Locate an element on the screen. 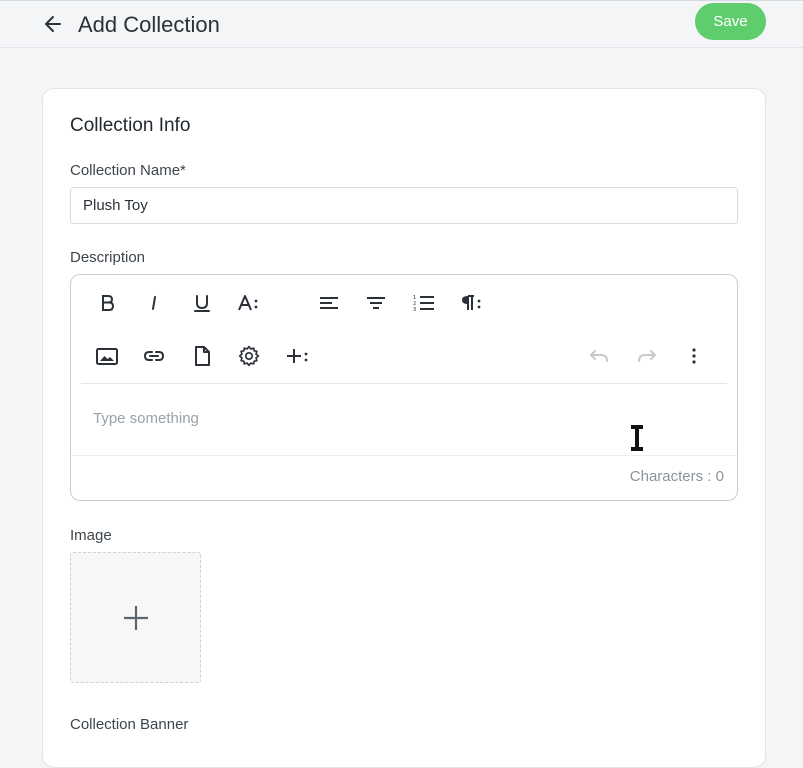 The height and width of the screenshot is (768, 803). arrow-left-icon is located at coordinates (53, 24).